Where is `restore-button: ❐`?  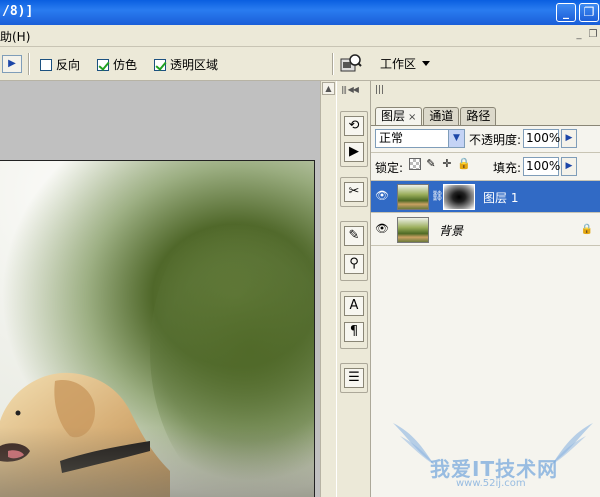 restore-button: ❐ is located at coordinates (589, 12).